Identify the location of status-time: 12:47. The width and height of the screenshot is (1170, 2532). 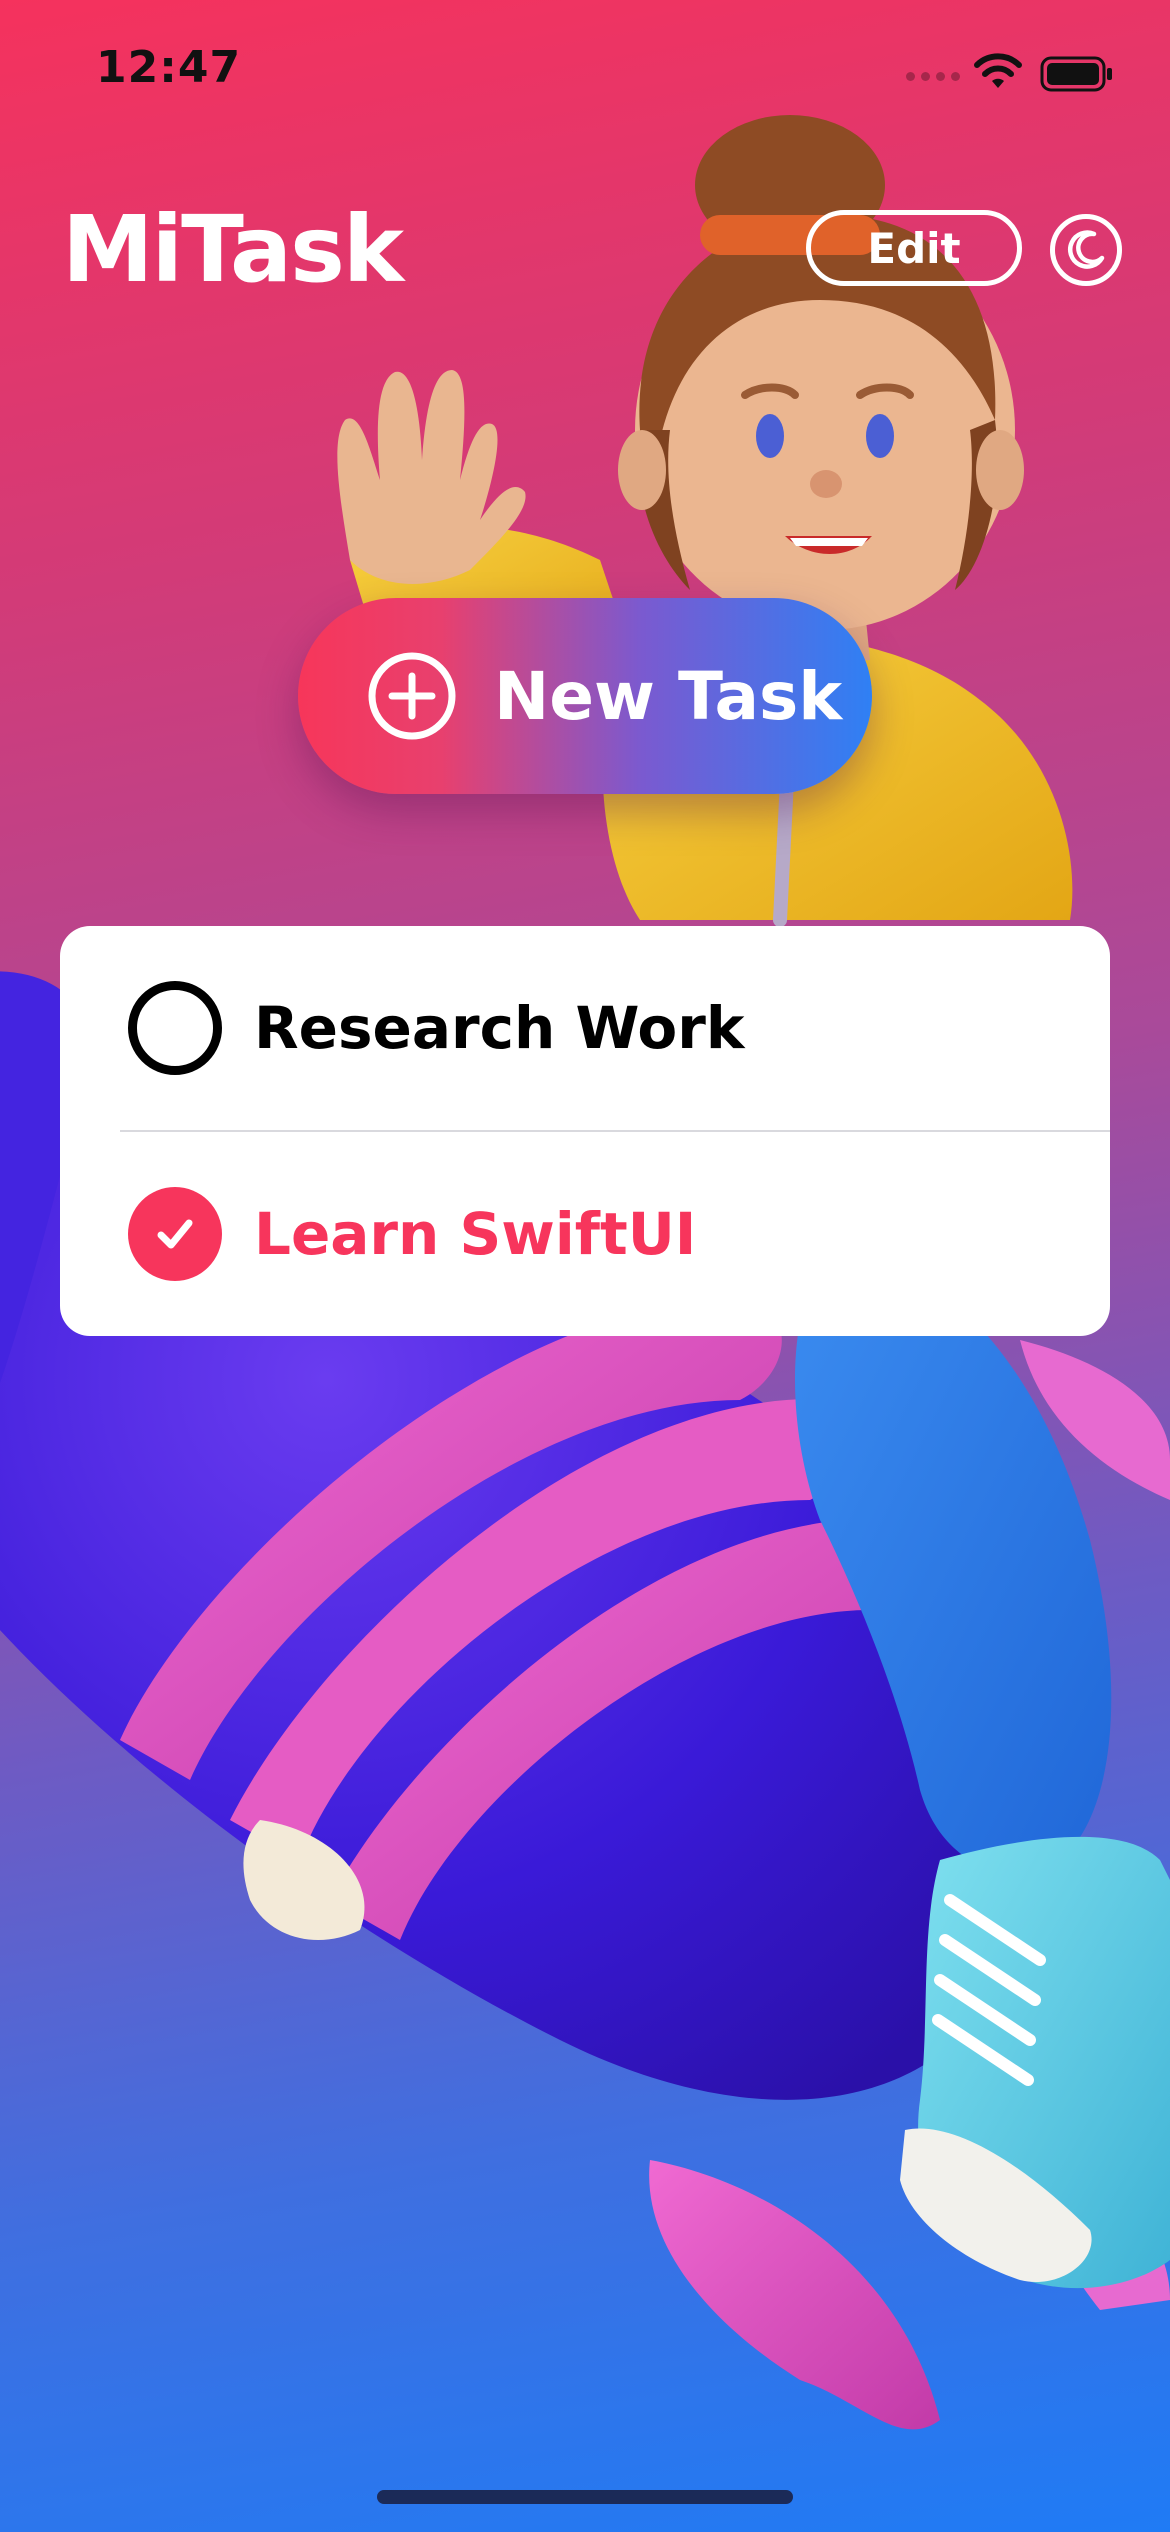
(169, 67).